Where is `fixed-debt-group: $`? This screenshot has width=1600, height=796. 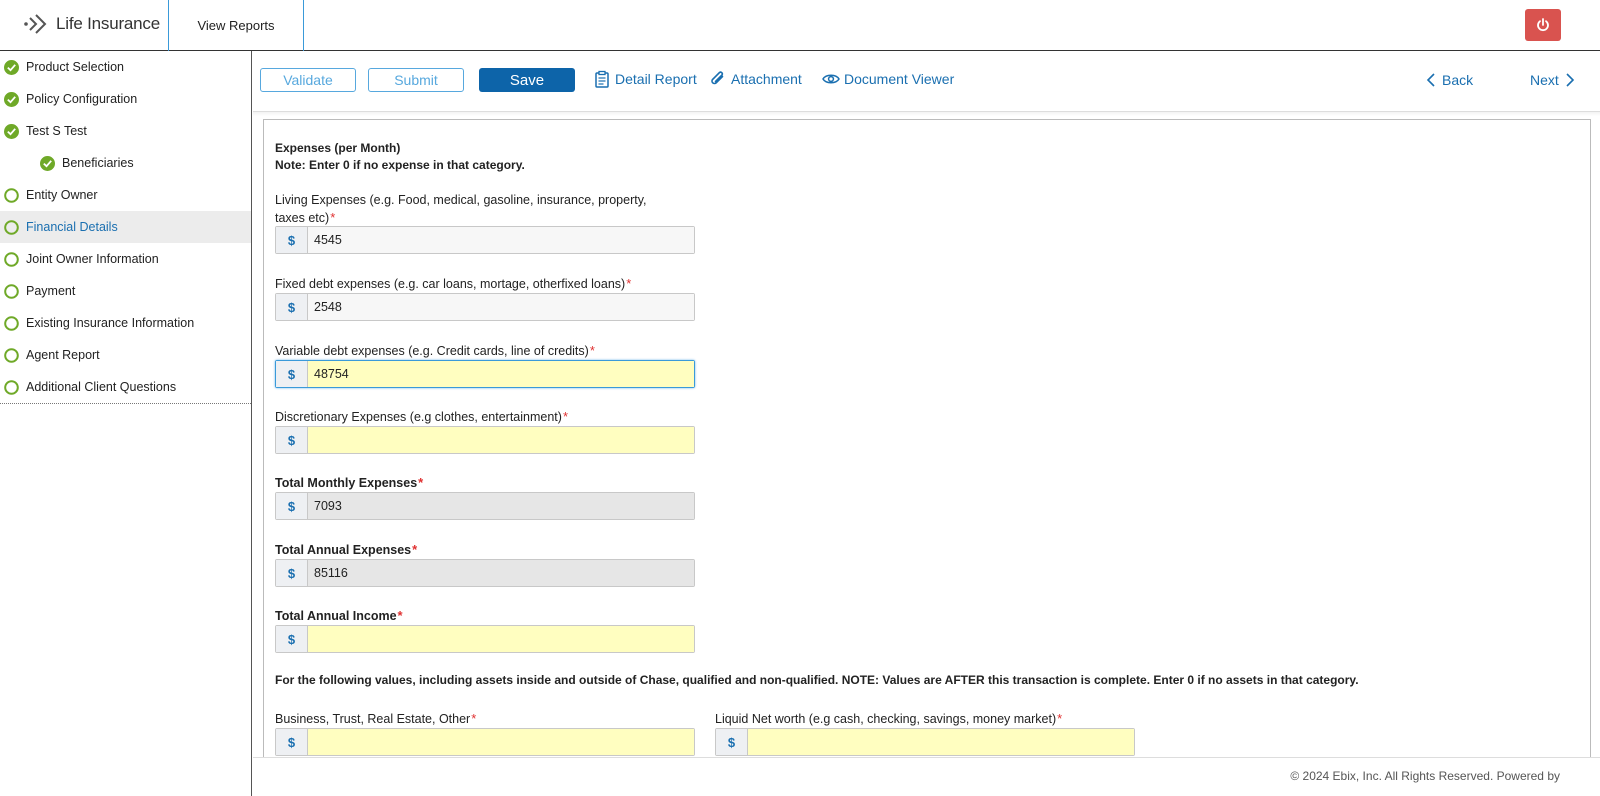
fixed-debt-group: $ is located at coordinates (485, 307).